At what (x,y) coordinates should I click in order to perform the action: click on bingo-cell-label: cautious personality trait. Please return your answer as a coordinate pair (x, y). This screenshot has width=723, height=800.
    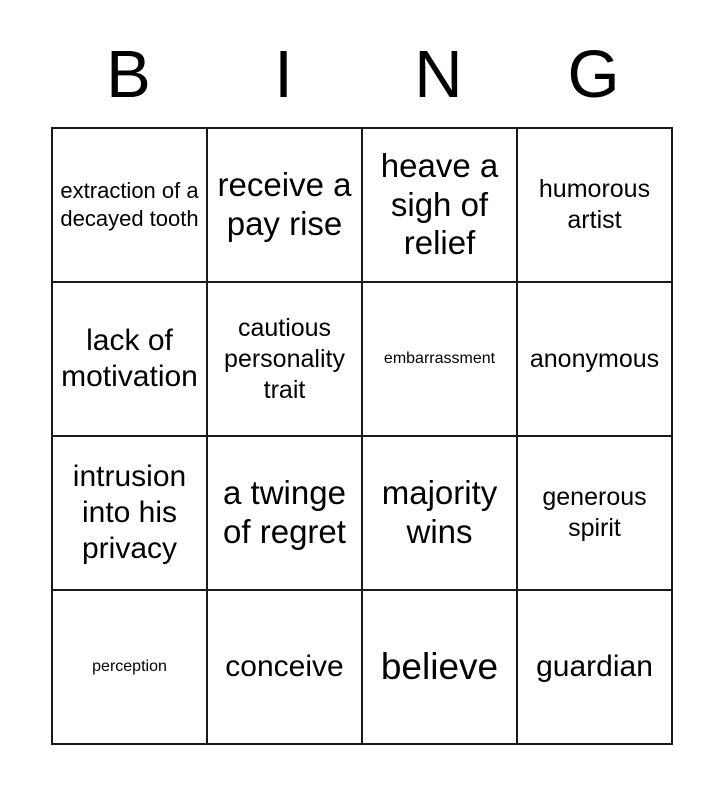
    Looking at the image, I should click on (284, 358).